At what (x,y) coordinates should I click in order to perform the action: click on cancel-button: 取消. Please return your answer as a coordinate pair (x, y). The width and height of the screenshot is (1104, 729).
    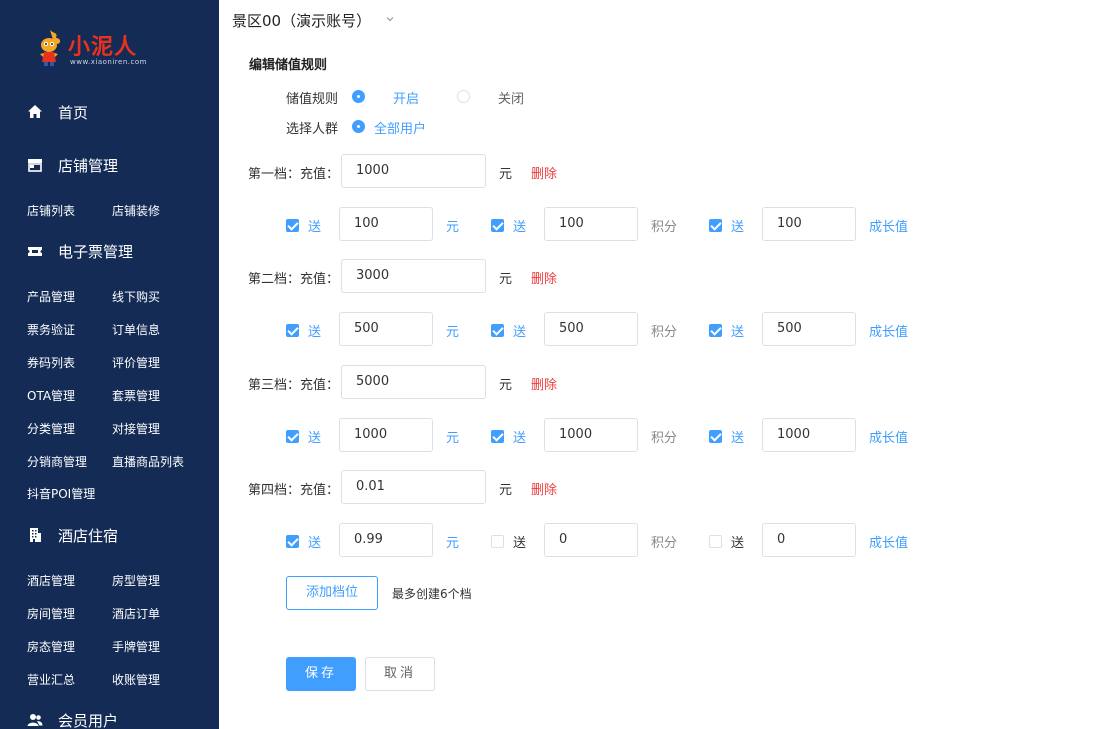
    Looking at the image, I should click on (400, 674).